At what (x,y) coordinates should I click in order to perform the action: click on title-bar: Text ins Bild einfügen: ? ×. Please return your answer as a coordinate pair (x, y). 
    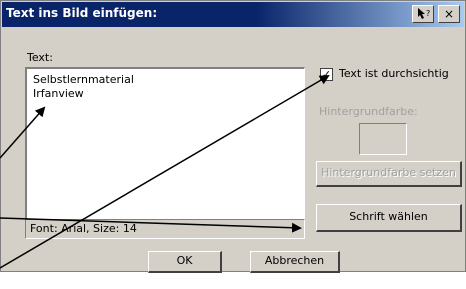
    Looking at the image, I should click on (233, 14).